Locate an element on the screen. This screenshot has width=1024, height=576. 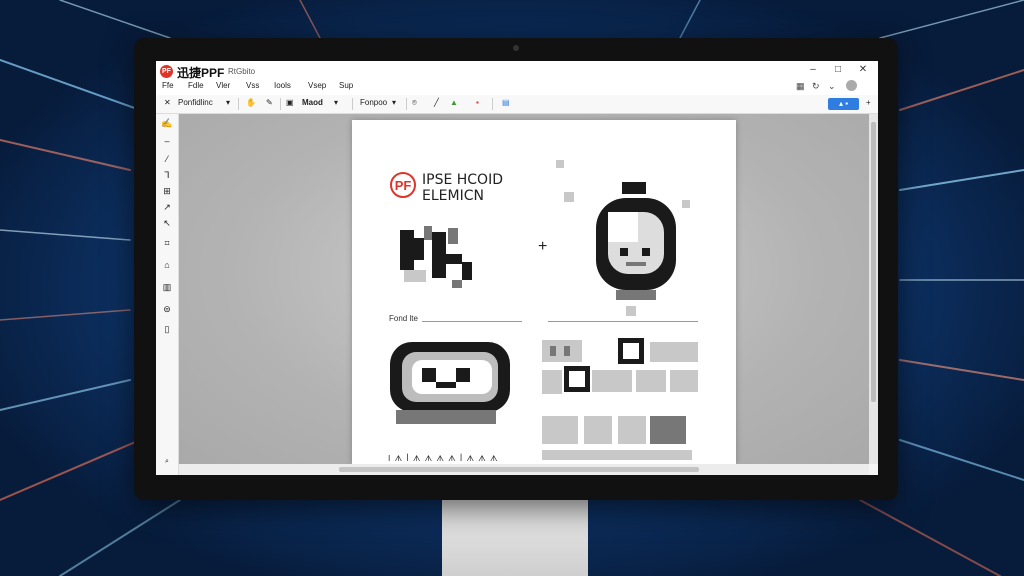
menu-file: Ffe is located at coordinates (168, 85).